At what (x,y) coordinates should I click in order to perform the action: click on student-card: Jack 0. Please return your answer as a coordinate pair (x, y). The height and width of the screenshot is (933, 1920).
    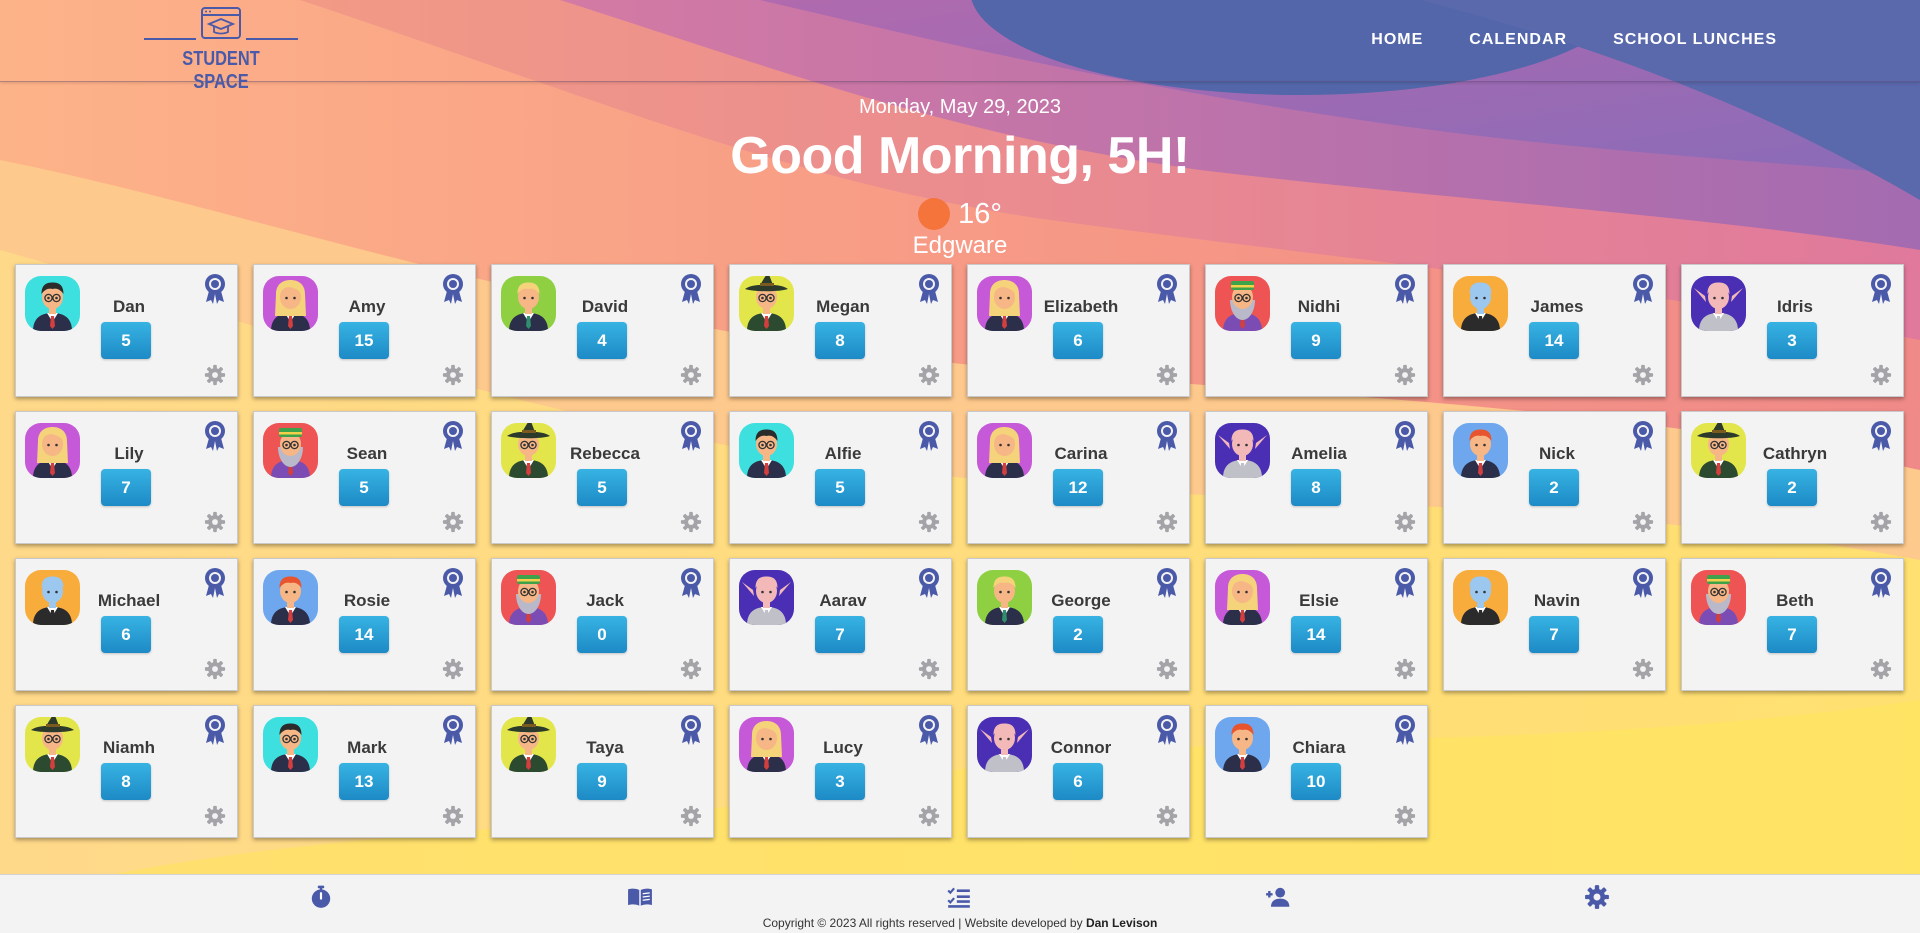
    Looking at the image, I should click on (602, 624).